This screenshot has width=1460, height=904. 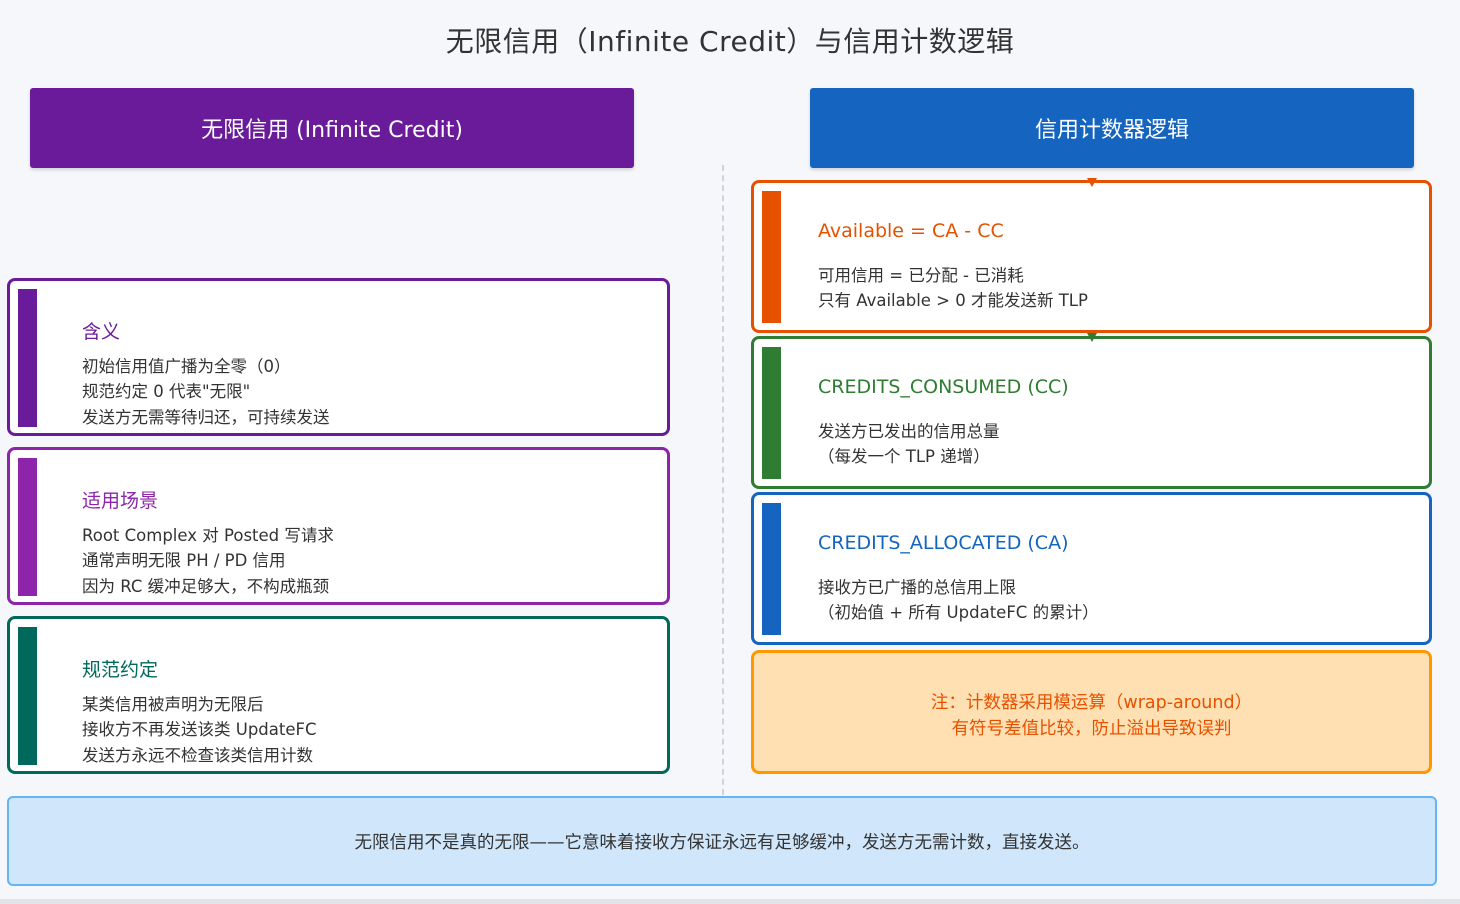 I want to click on left-header-label: 无限信用 (Infinite Credit), so click(x=332, y=130).